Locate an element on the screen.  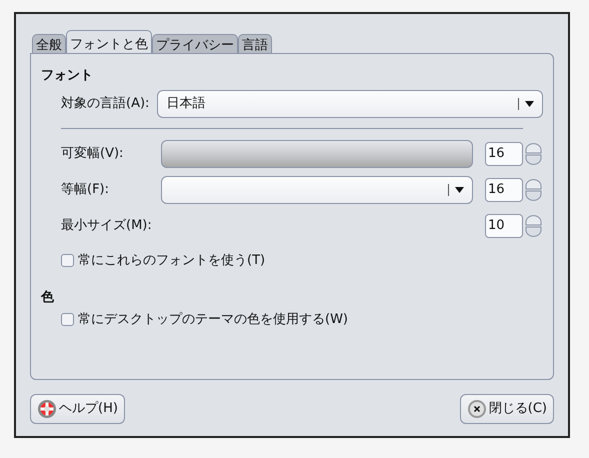
tab: 全般 is located at coordinates (49, 44).